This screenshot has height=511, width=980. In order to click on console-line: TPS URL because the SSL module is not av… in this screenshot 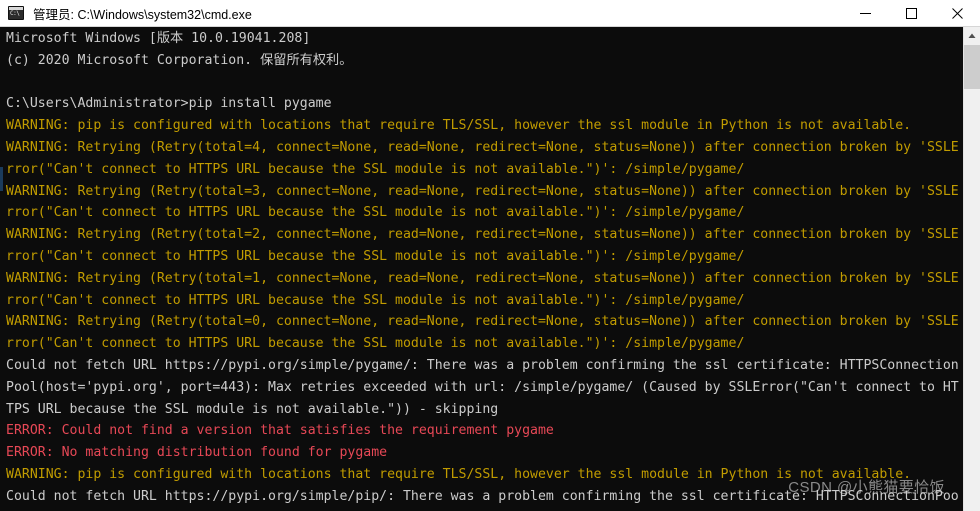, I will do `click(252, 409)`.